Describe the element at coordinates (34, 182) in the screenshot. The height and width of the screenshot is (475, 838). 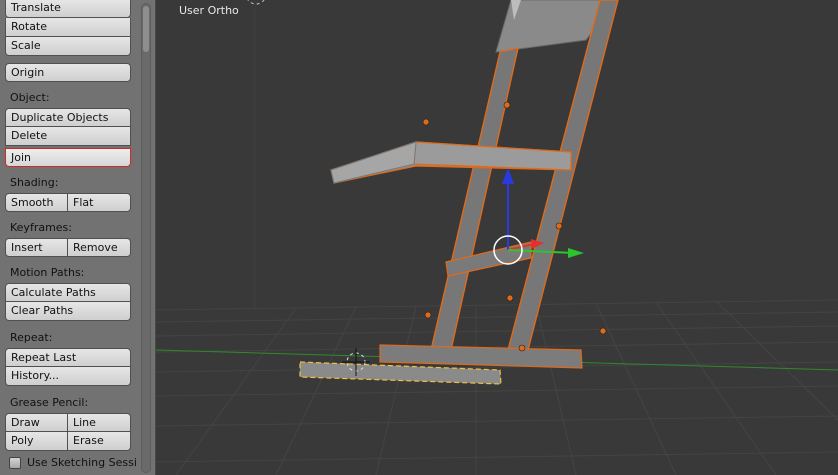
I see `shading-heading: Shading:` at that location.